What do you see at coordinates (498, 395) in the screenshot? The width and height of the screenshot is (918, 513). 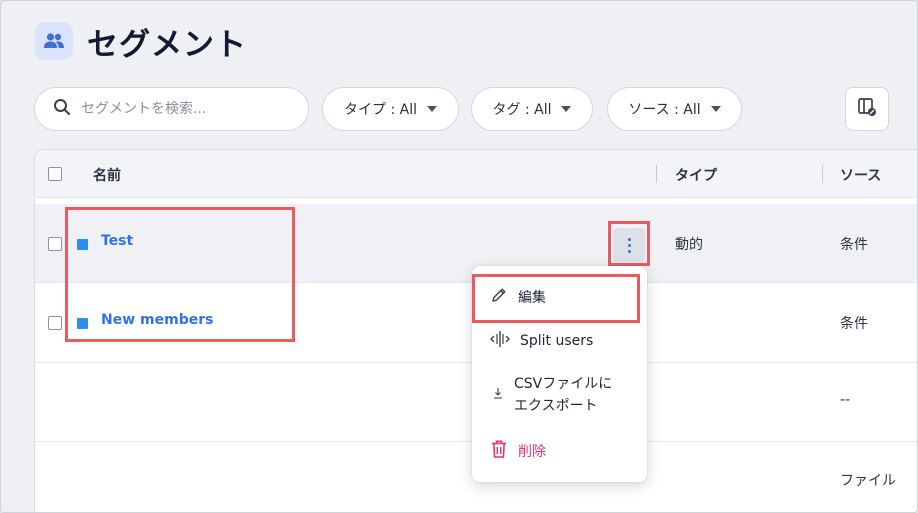 I see `download-icon` at bounding box center [498, 395].